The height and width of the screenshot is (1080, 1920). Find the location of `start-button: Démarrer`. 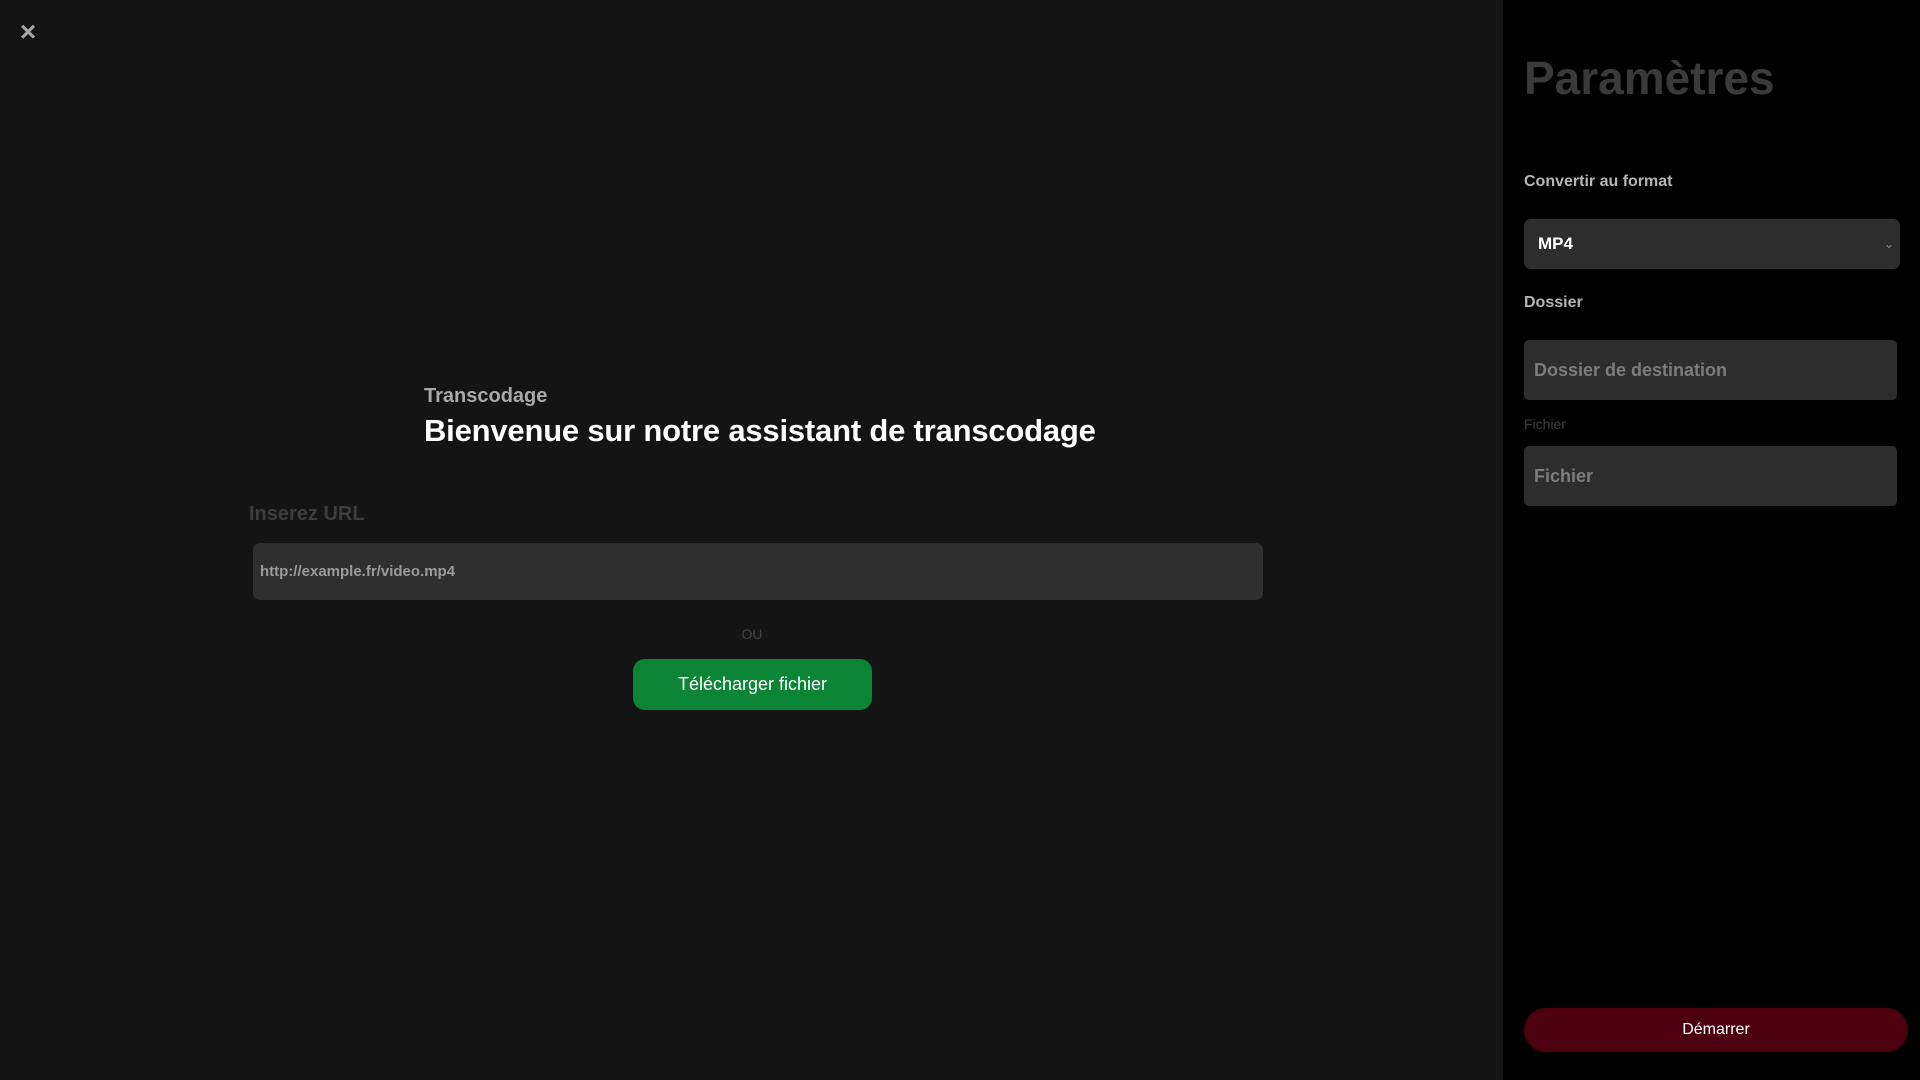

start-button: Démarrer is located at coordinates (1716, 1030).